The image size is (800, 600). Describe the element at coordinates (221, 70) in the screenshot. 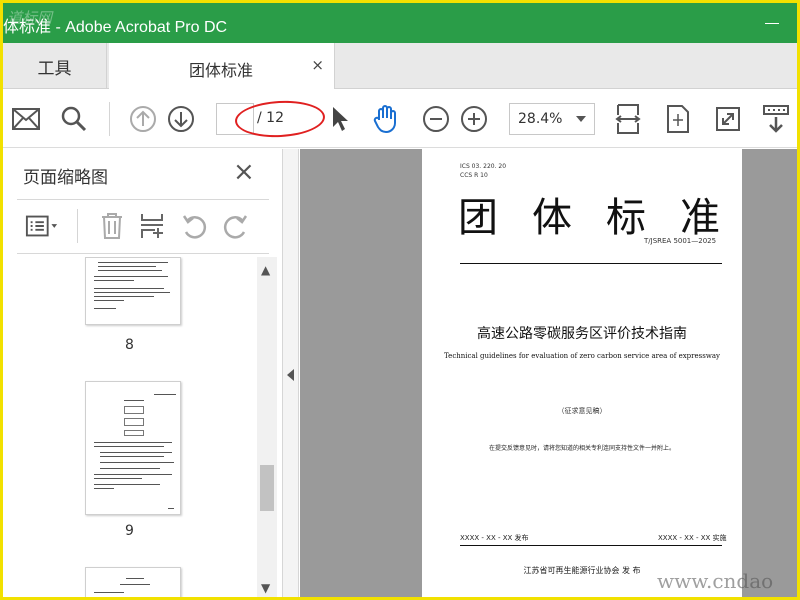

I see `tab-document-label: 团体标准` at that location.